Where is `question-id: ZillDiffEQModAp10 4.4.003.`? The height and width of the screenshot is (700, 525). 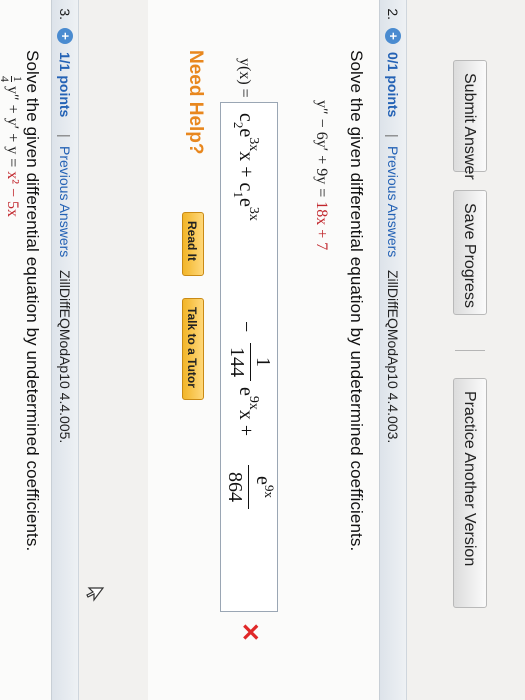
question-id: ZillDiffEQModAp10 4.4.003. is located at coordinates (393, 357).